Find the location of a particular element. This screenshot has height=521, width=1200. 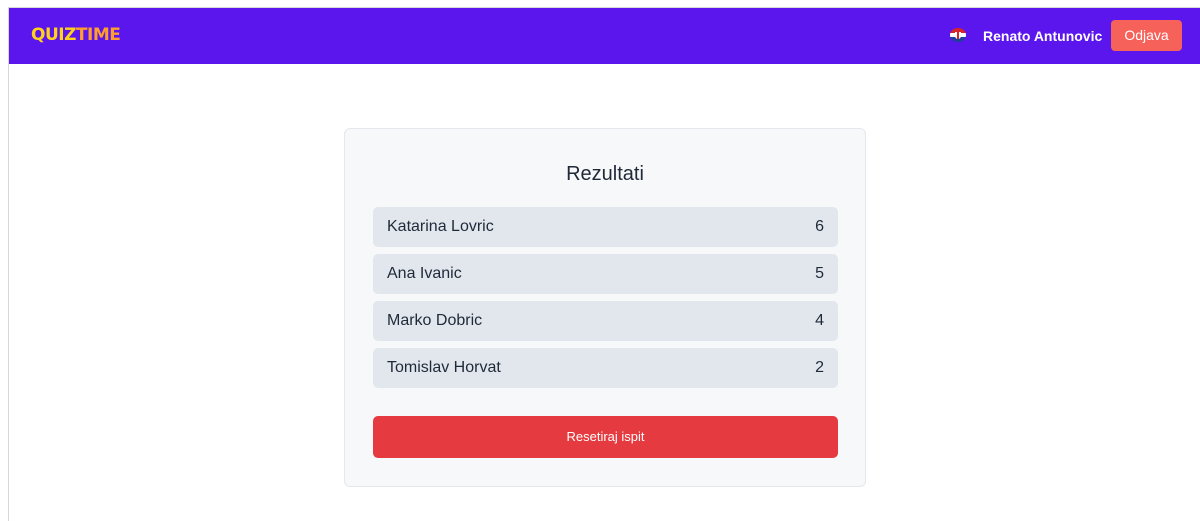

logo-text-part1: QUIZ is located at coordinates (53, 35).